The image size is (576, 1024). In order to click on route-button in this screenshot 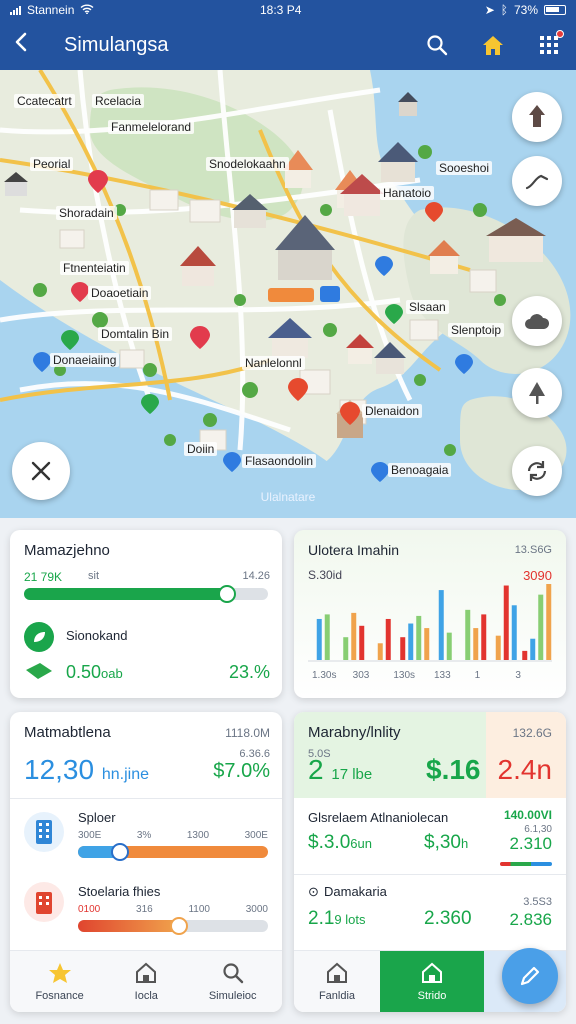, I will do `click(537, 181)`.